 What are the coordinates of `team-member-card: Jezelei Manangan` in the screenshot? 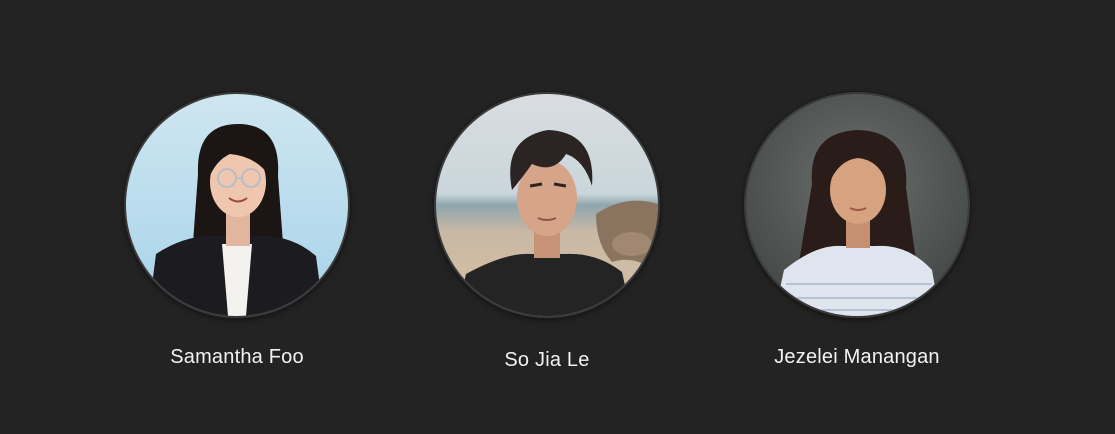 It's located at (857, 230).